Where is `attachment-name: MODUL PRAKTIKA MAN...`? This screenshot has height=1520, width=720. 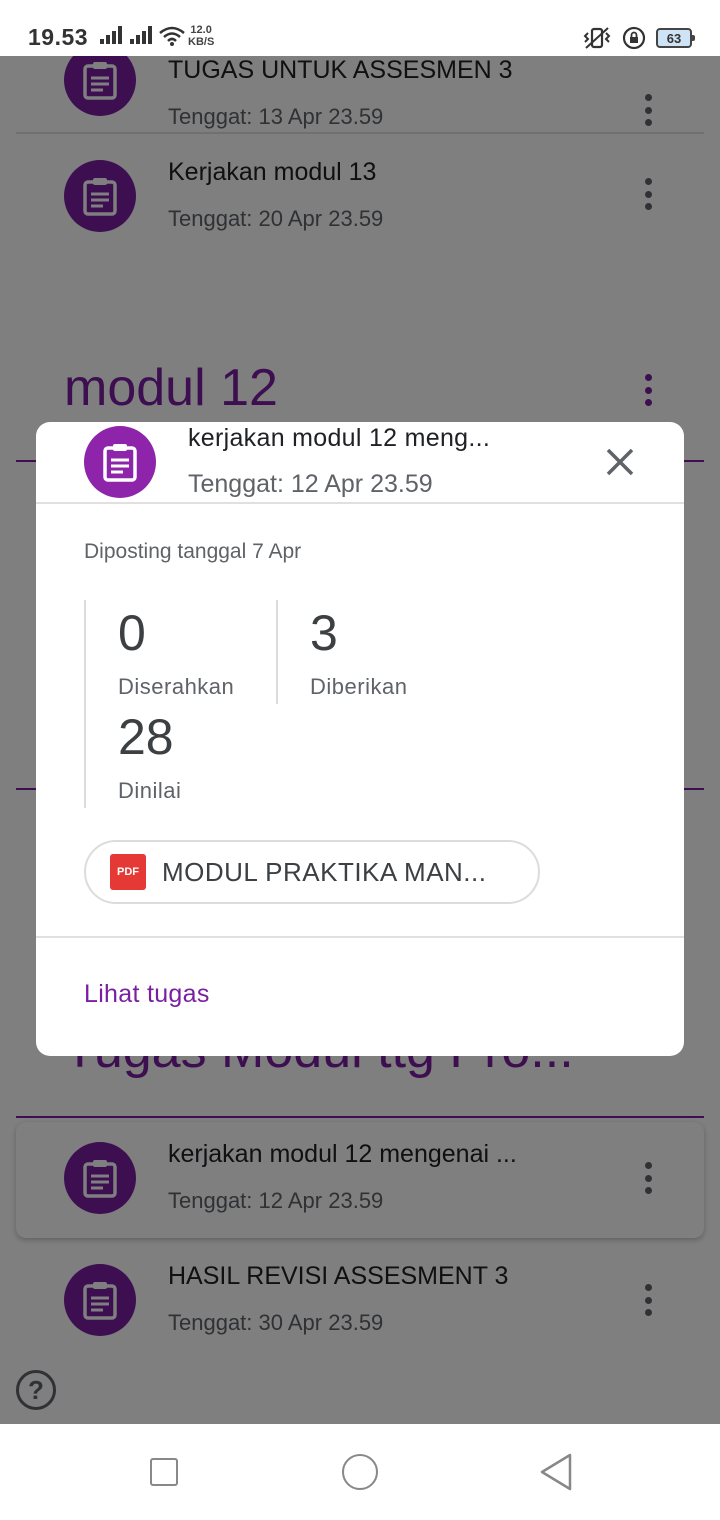
attachment-name: MODUL PRAKTIKA MAN... is located at coordinates (324, 871).